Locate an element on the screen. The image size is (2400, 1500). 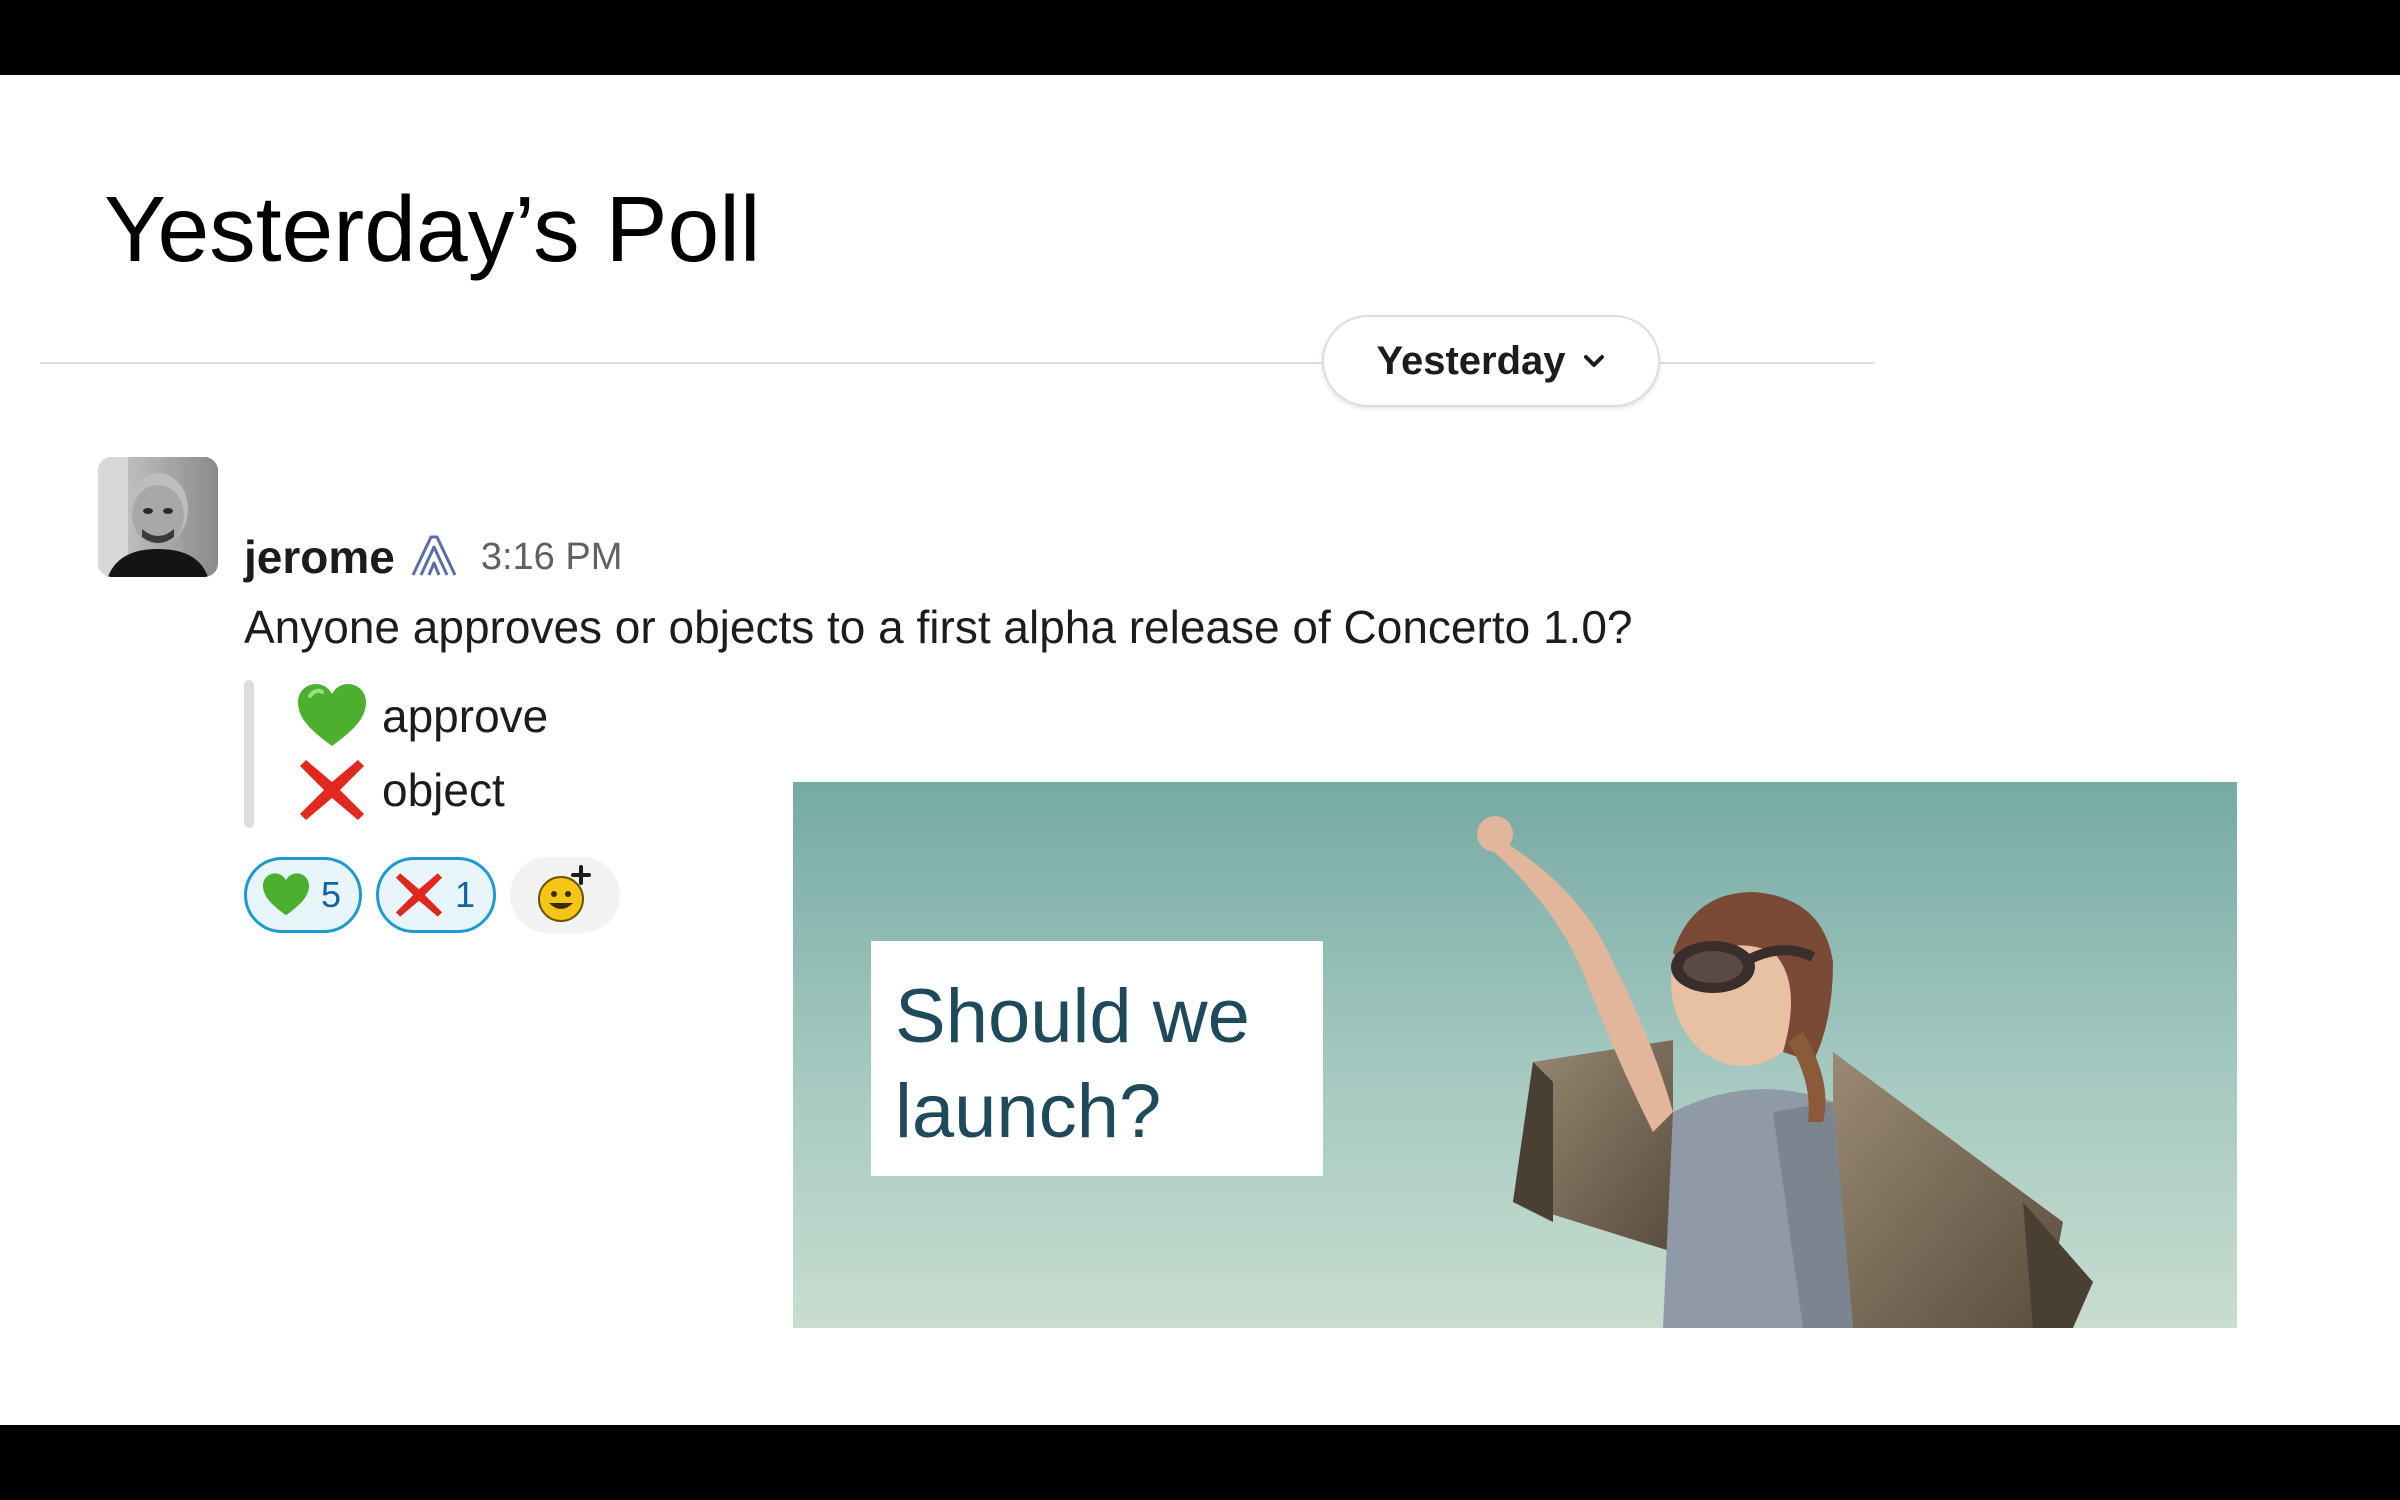
chevron-down-icon is located at coordinates (1593, 361).